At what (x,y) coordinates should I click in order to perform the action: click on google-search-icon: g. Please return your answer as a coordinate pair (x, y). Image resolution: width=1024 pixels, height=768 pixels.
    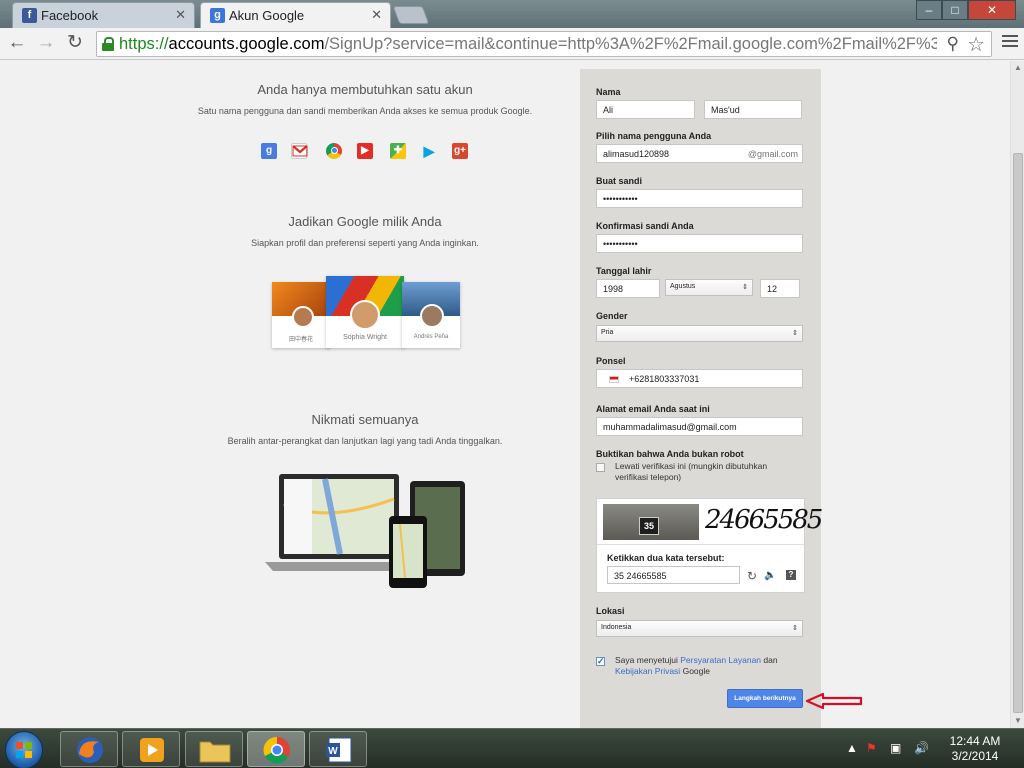
    Looking at the image, I should click on (269, 151).